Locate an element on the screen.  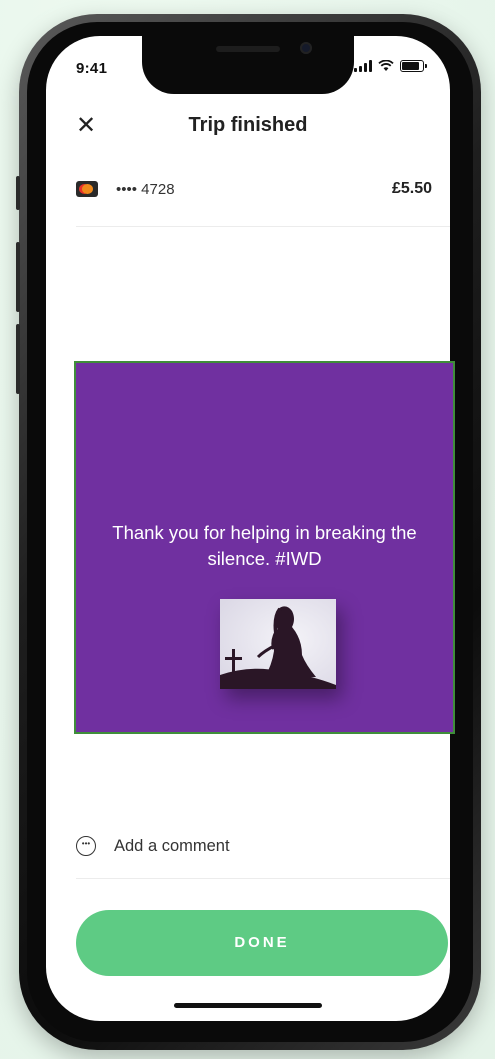
card-number: •••• 4728 is located at coordinates (145, 189).